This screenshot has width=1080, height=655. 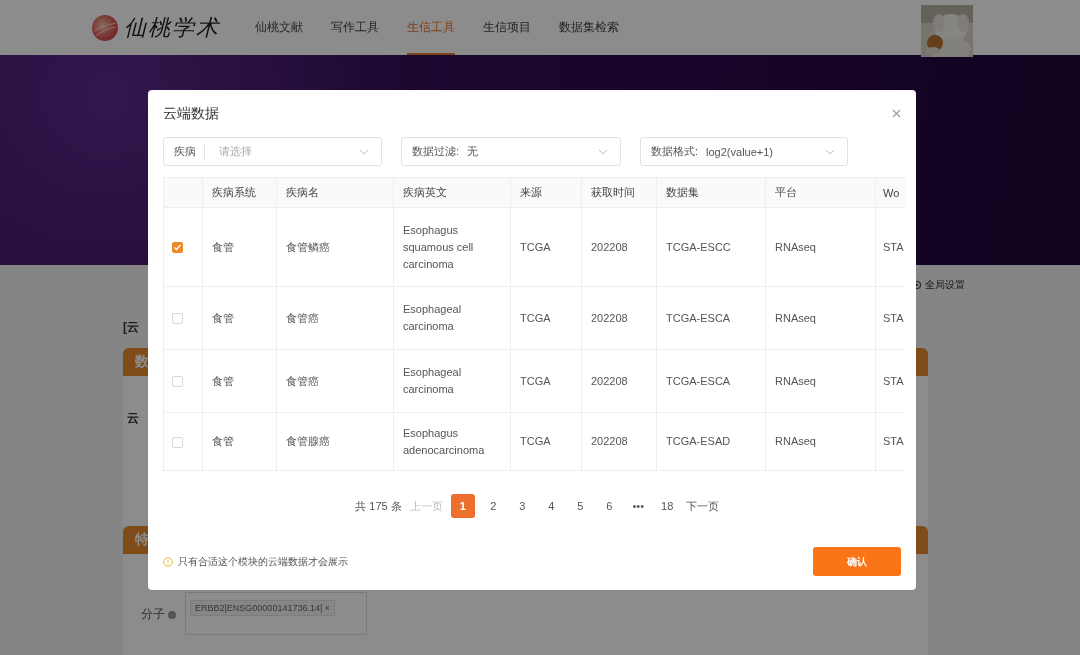 What do you see at coordinates (263, 561) in the screenshot?
I see `hint-text: 只有合适这个模块的云端数据才会展示` at bounding box center [263, 561].